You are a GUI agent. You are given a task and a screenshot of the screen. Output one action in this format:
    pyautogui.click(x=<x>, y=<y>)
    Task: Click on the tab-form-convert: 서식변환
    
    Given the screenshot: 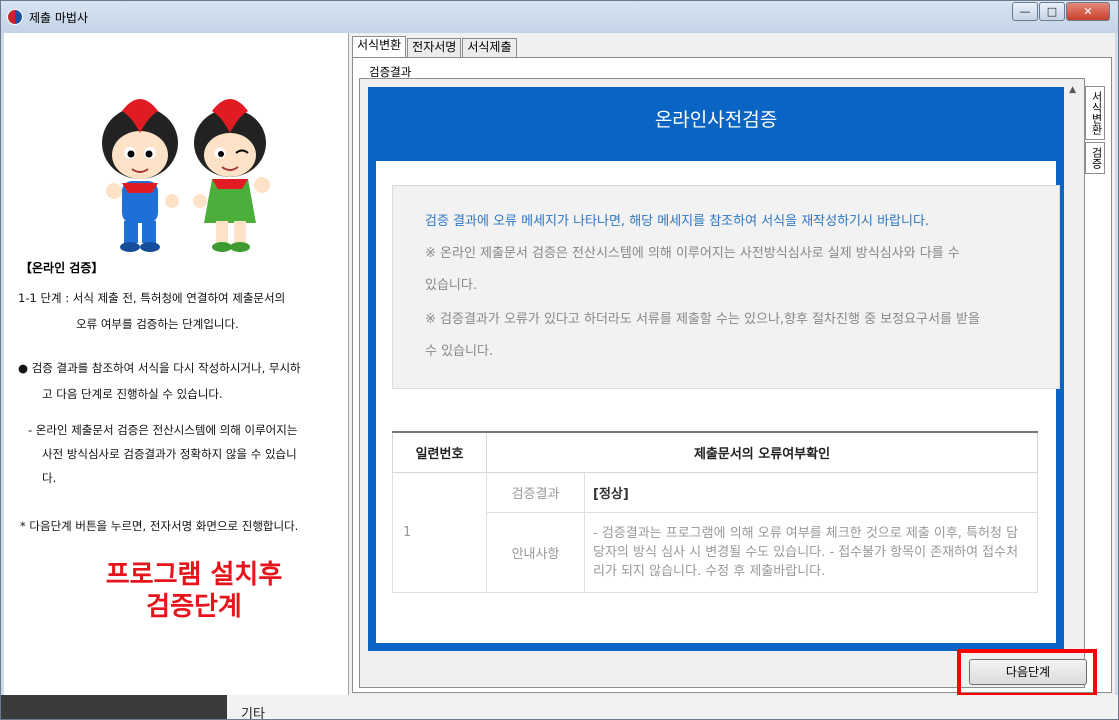 What is the action you would take?
    pyautogui.click(x=379, y=46)
    